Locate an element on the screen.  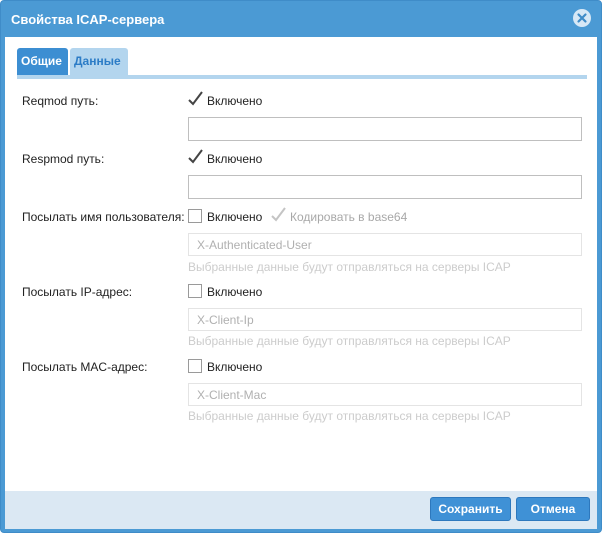
tab-bar: Общие Данные is located at coordinates (302, 63).